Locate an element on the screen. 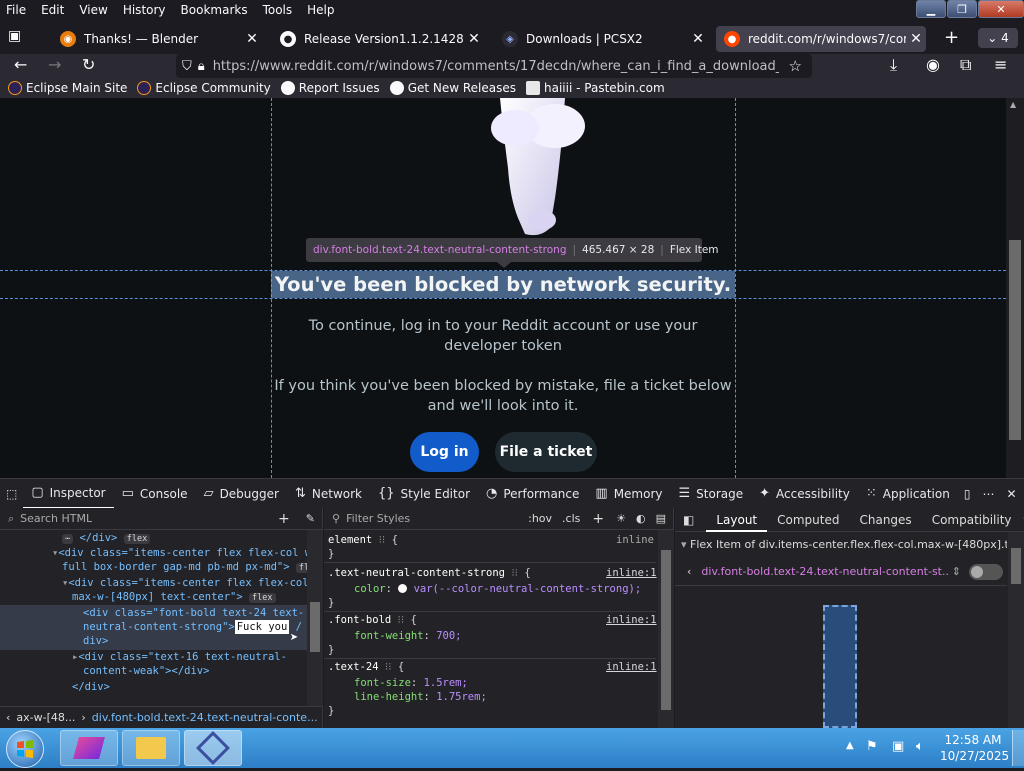 Image resolution: width=1024 pixels, height=771 pixels. tab-performance: ◔Performance is located at coordinates (532, 494).